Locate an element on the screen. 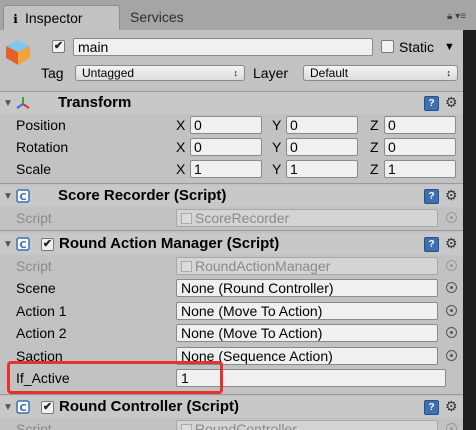 This screenshot has width=476, height=430. score-recorder-script-field: ScoreRecorder is located at coordinates (307, 218).